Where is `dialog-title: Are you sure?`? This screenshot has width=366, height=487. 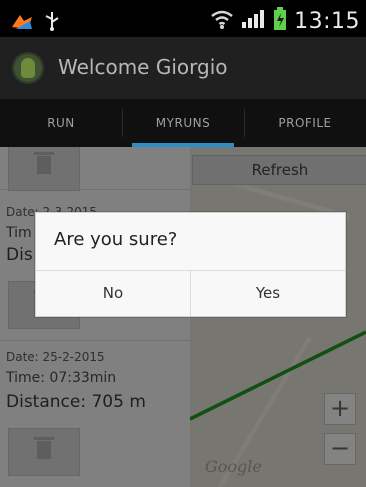 dialog-title: Are you sure? is located at coordinates (116, 239).